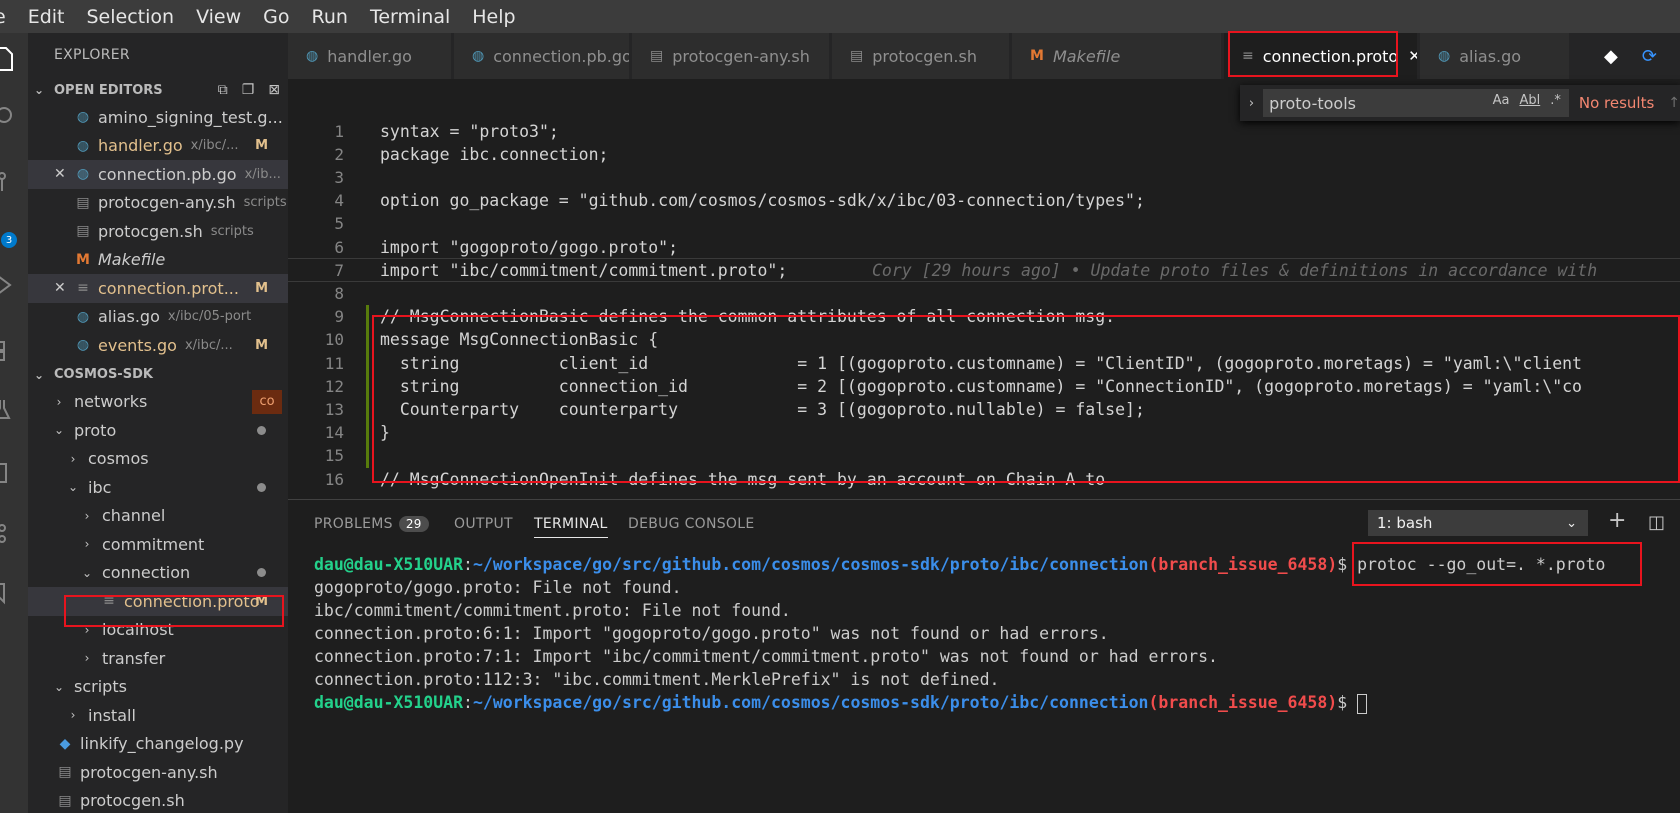  I want to click on tree-item-ibc: ⌄ ibc, so click(158, 487).